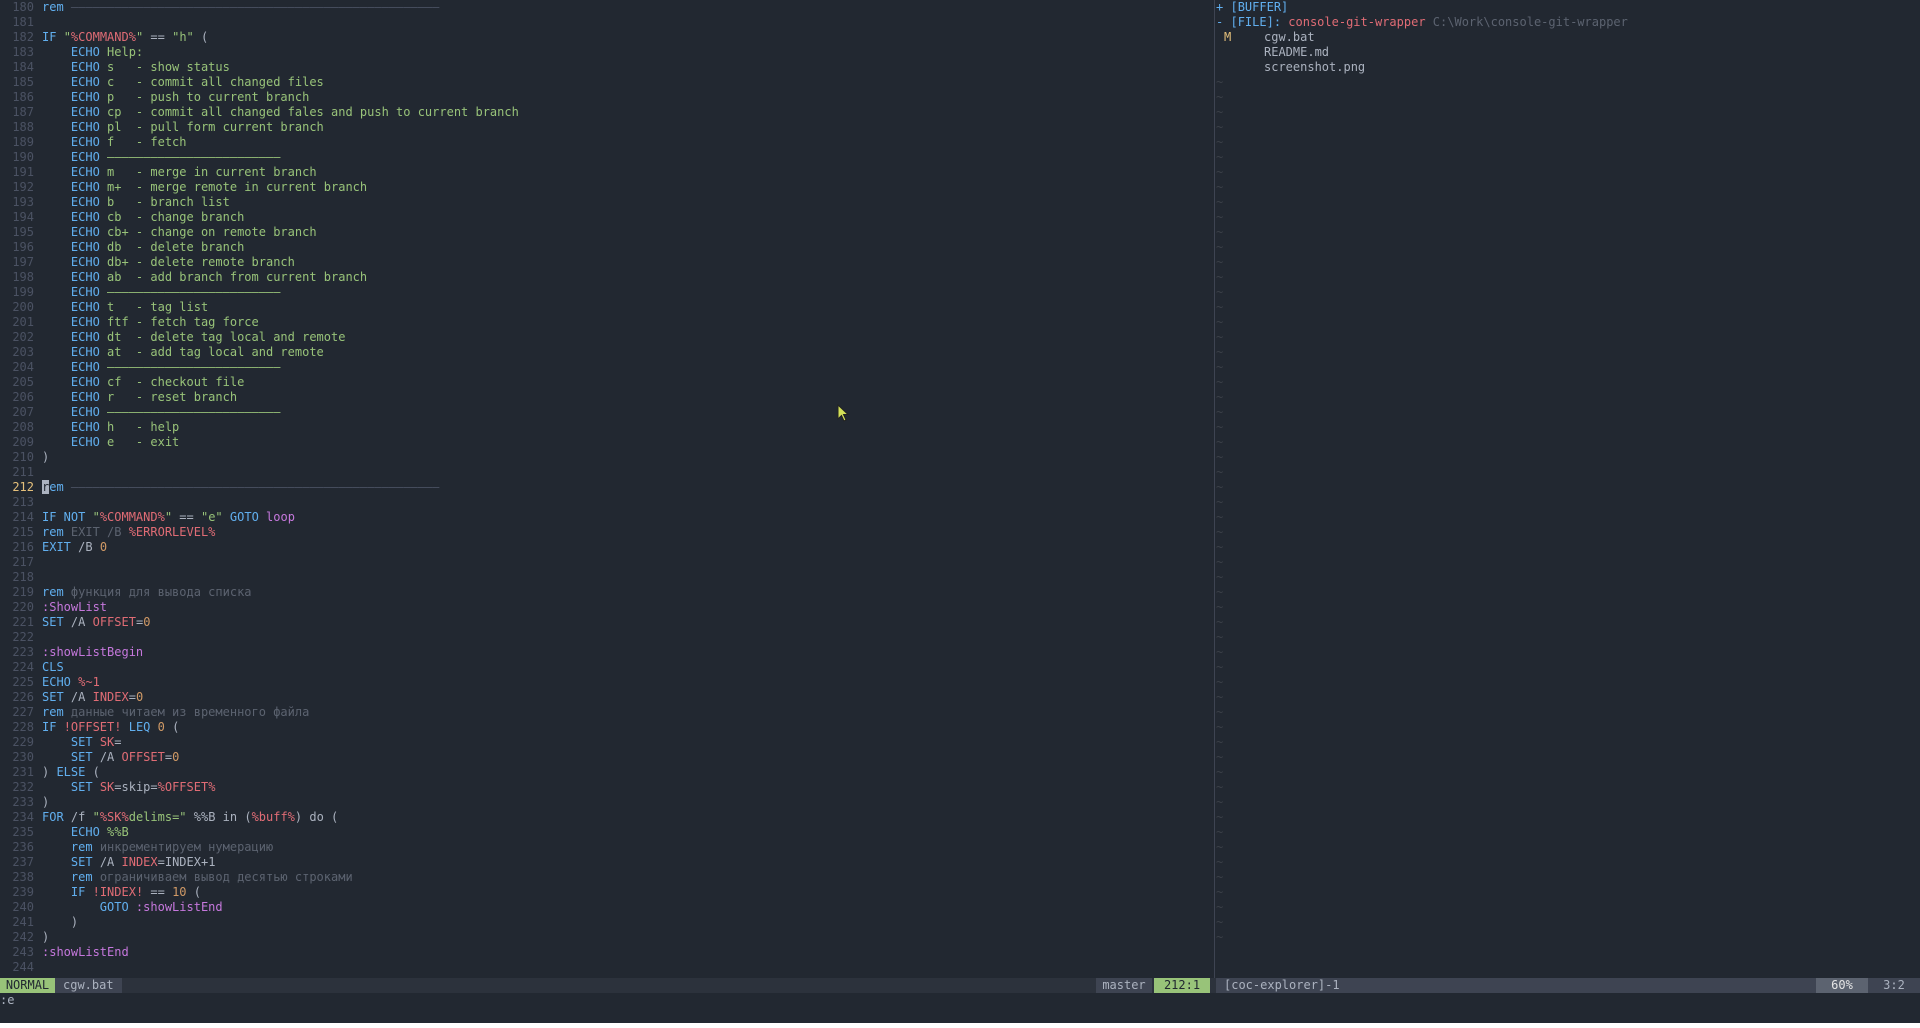  What do you see at coordinates (607, 232) in the screenshot?
I see `code-line: 195 ECHO cb+ - change on remote branch` at bounding box center [607, 232].